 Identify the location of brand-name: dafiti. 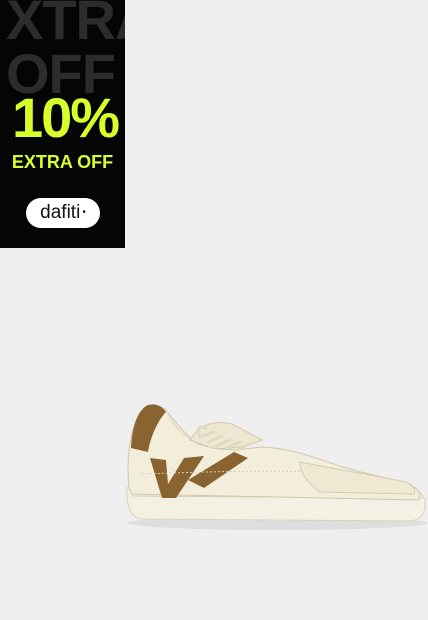
(60, 212).